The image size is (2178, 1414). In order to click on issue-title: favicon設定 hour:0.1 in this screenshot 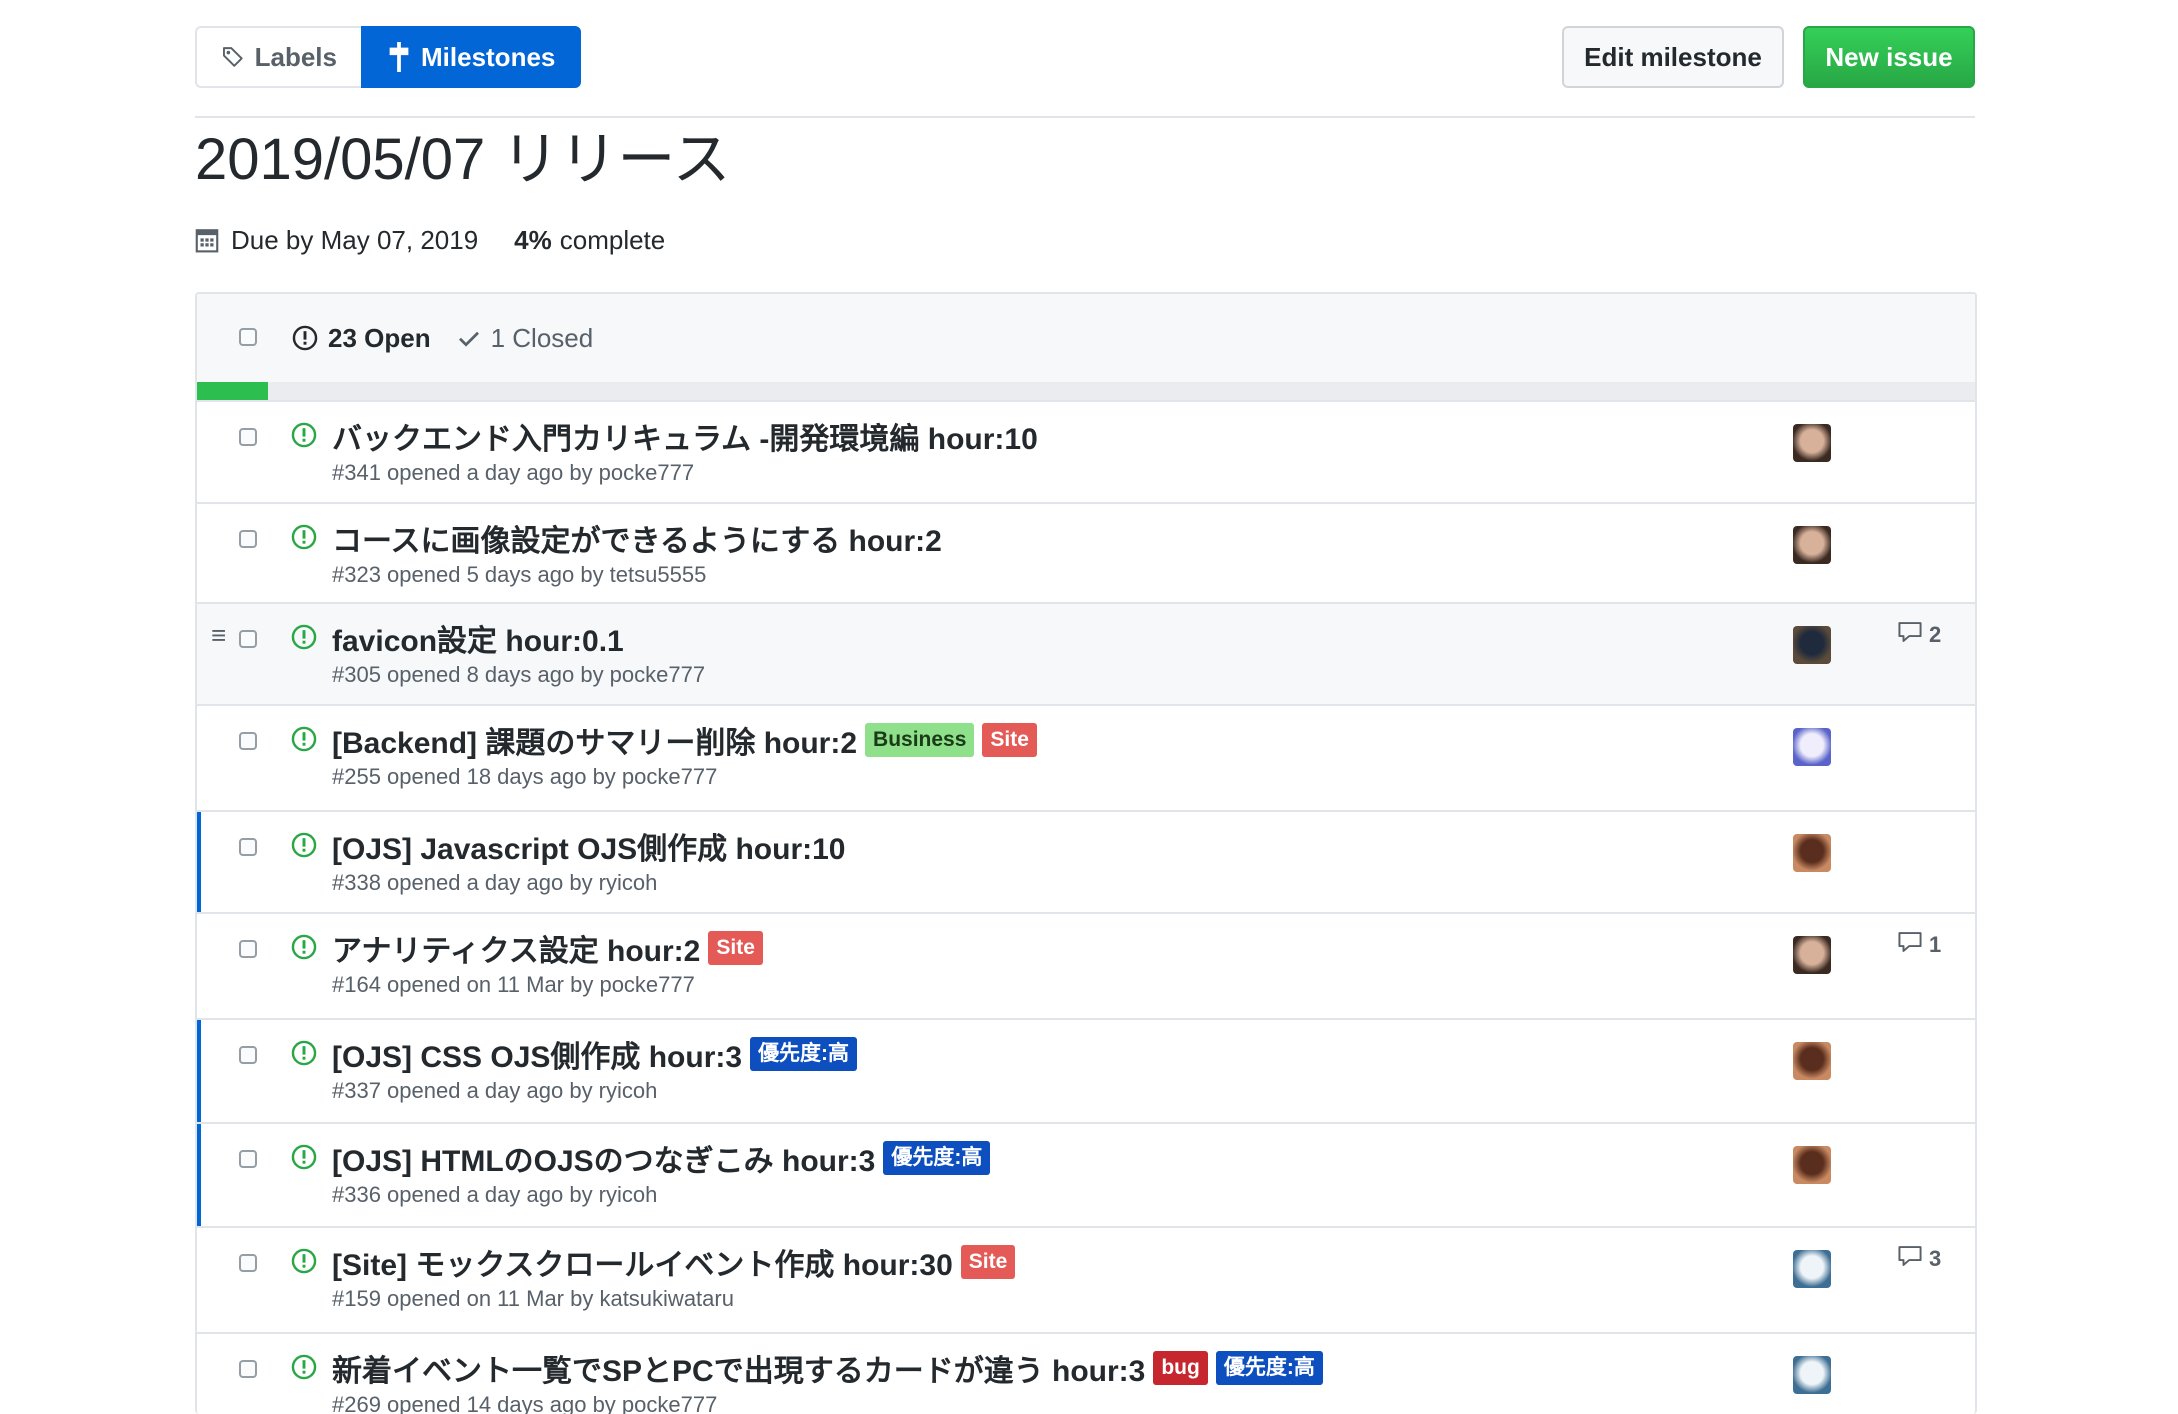, I will do `click(478, 638)`.